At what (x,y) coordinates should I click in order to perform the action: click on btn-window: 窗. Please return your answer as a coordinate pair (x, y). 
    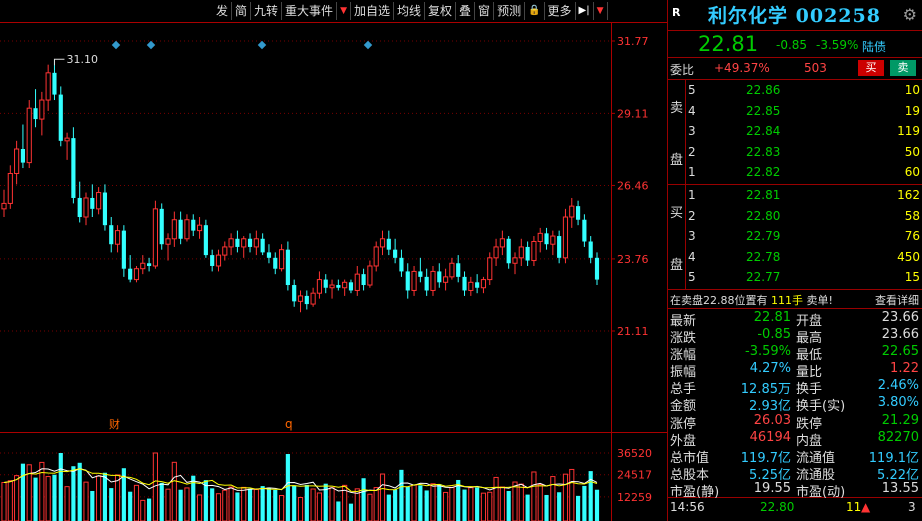
    Looking at the image, I should click on (485, 11).